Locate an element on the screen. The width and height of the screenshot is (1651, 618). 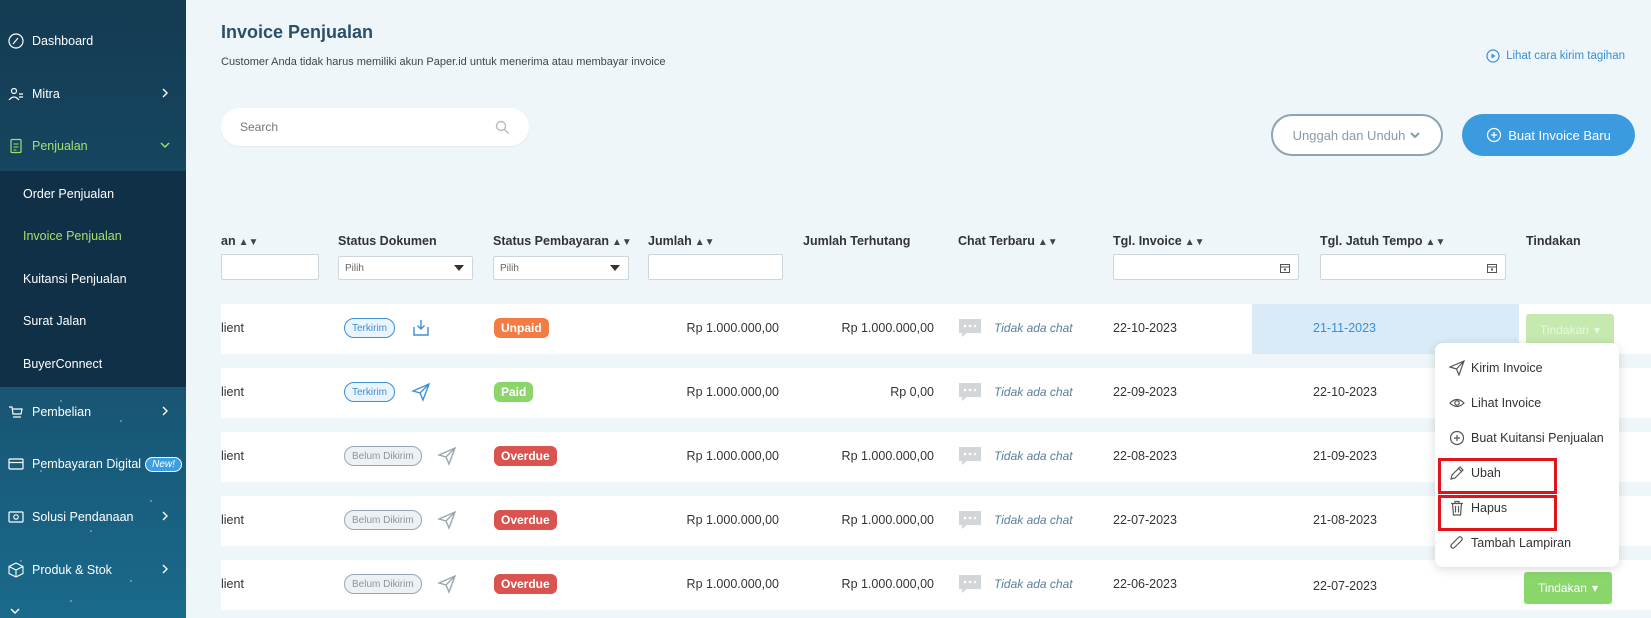
header-label: Tindakan is located at coordinates (1553, 241).